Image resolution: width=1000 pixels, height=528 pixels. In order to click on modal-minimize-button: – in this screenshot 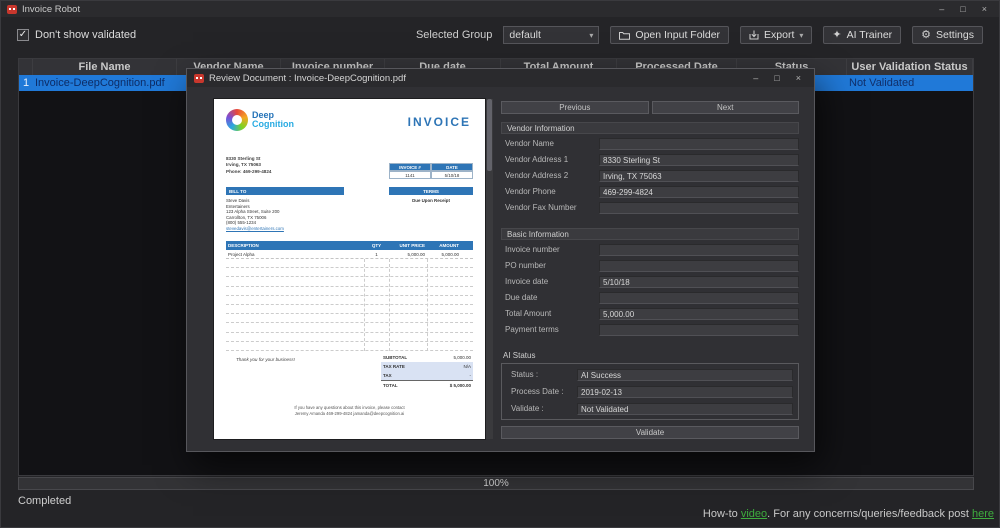, I will do `click(755, 78)`.